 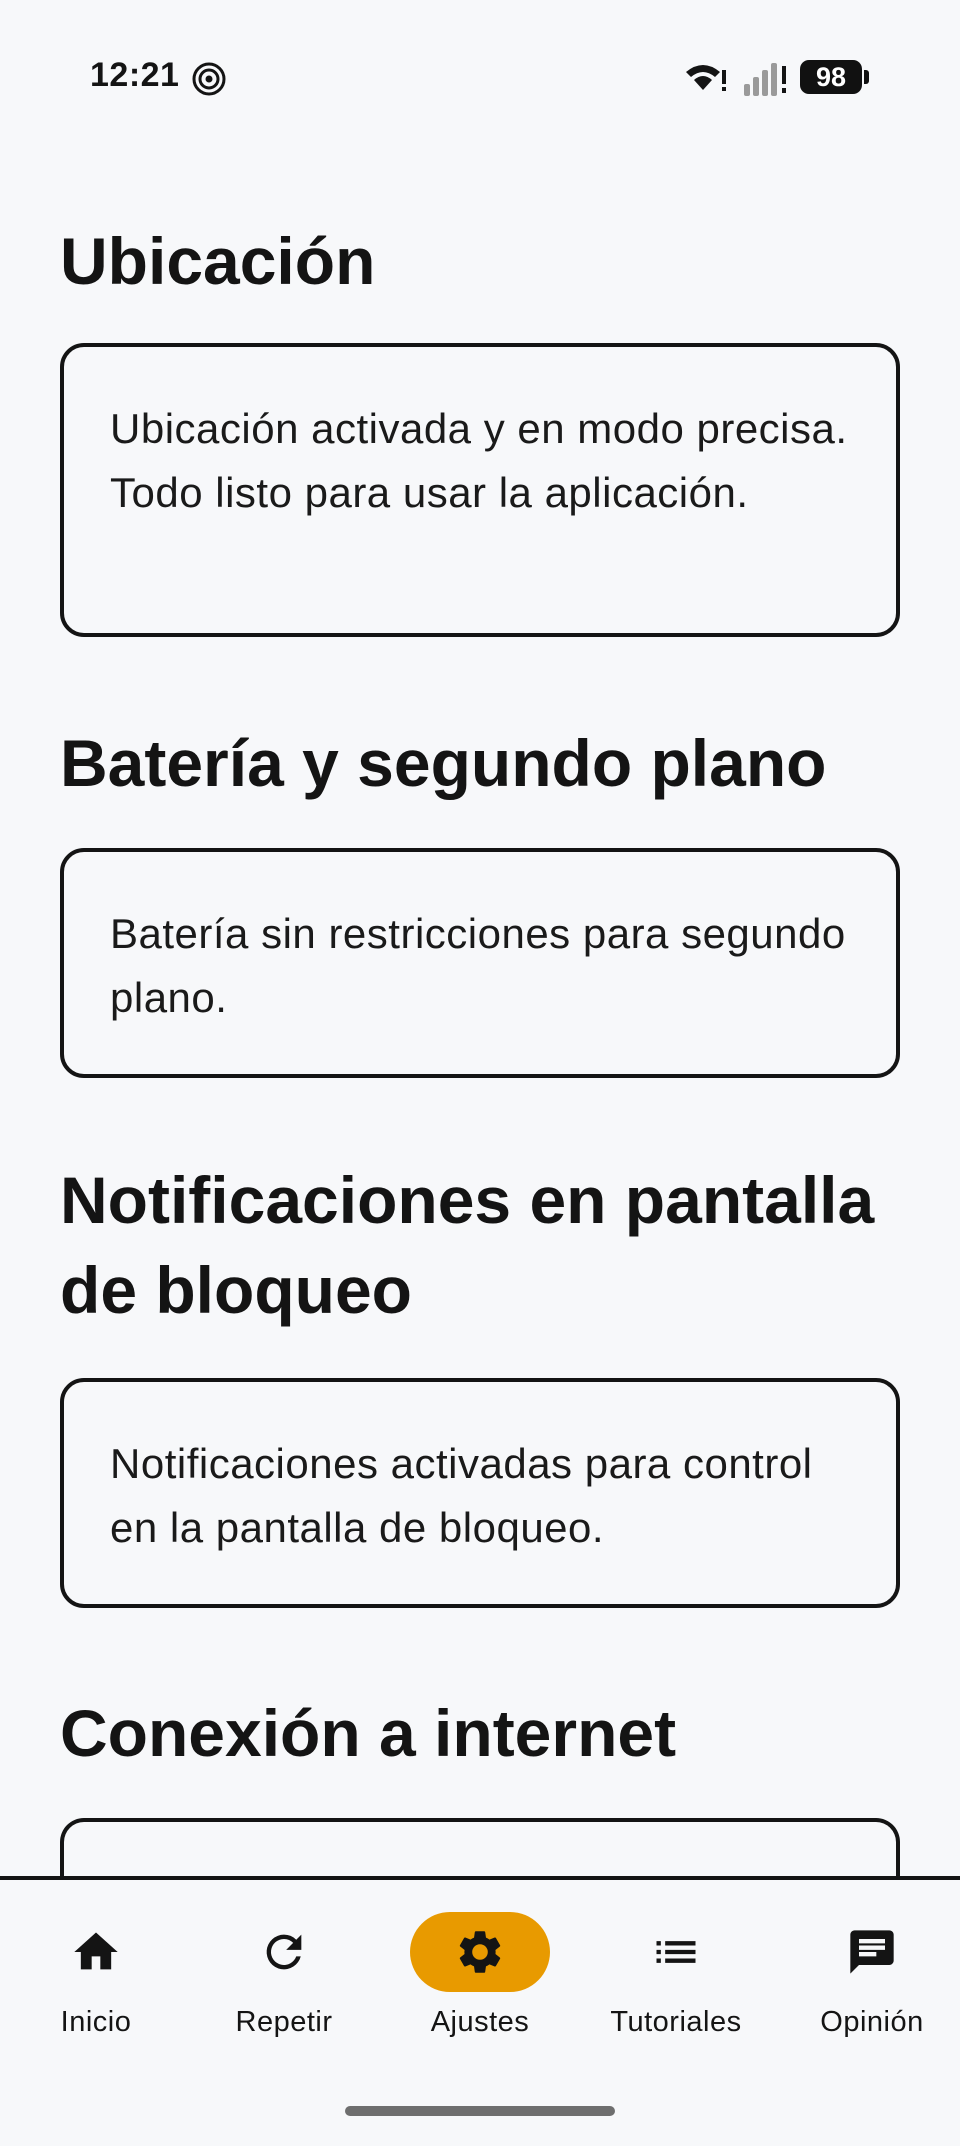 What do you see at coordinates (218, 261) in the screenshot?
I see `section-title-ubicacion: Ubicación` at bounding box center [218, 261].